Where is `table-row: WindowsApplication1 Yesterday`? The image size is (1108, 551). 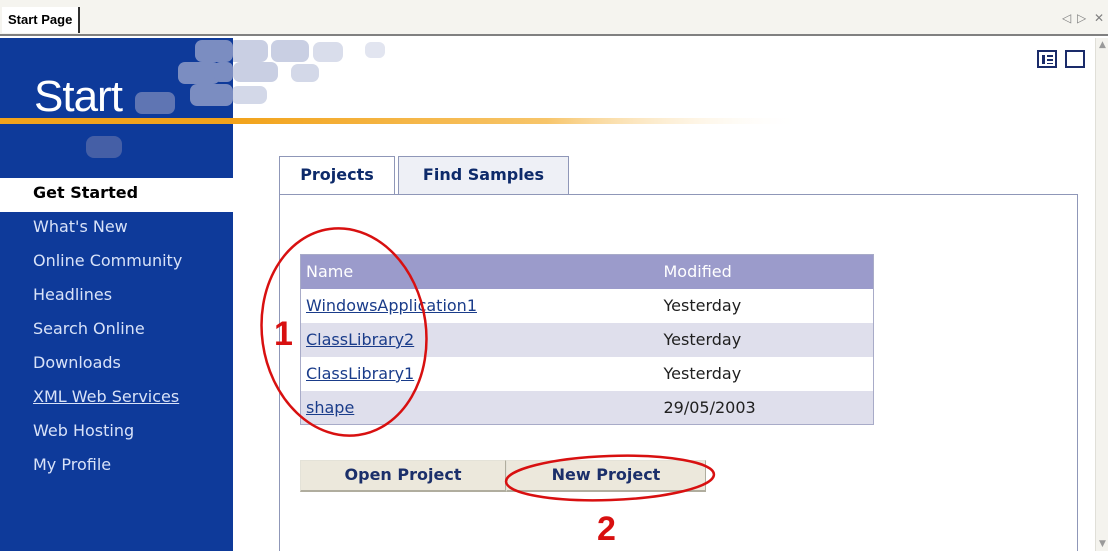 table-row: WindowsApplication1 Yesterday is located at coordinates (587, 306).